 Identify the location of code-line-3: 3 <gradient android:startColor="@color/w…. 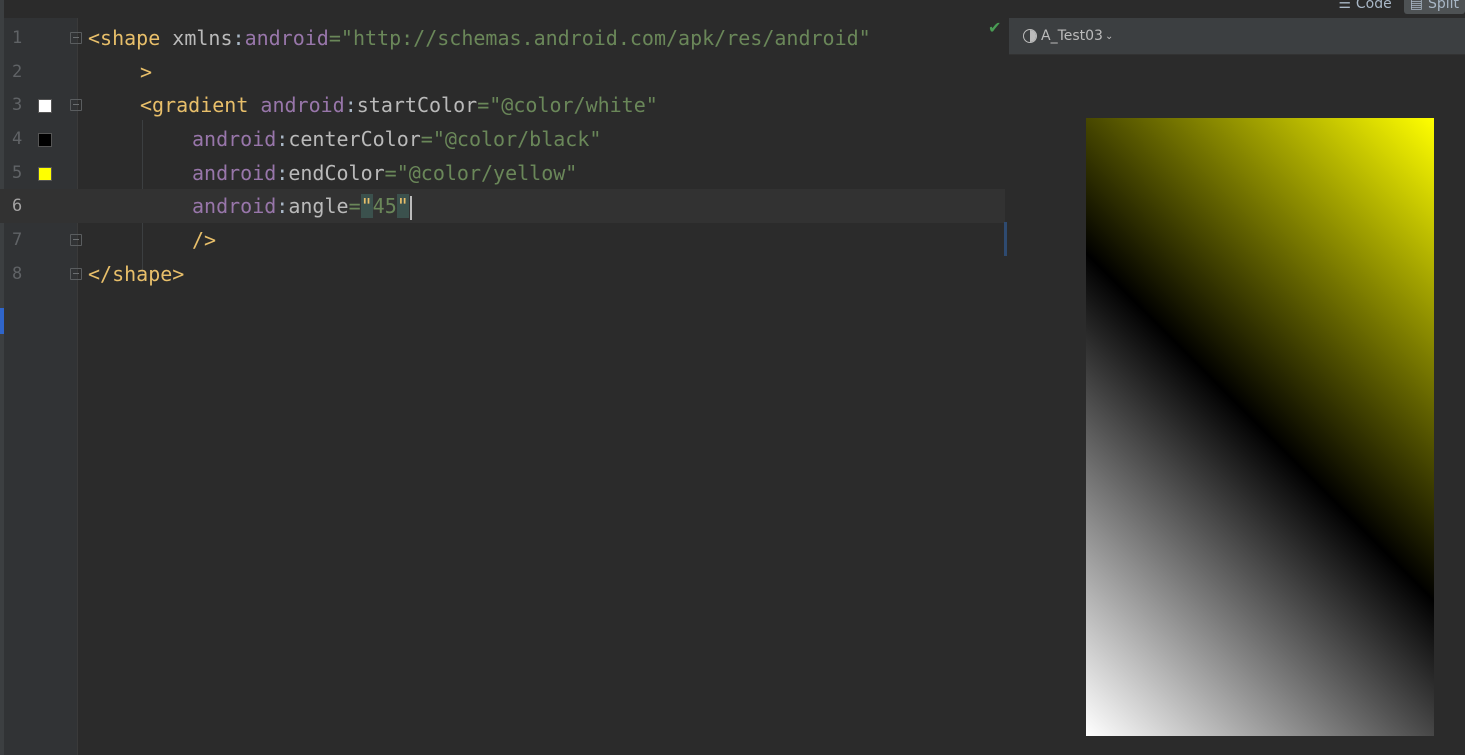
(502, 105).